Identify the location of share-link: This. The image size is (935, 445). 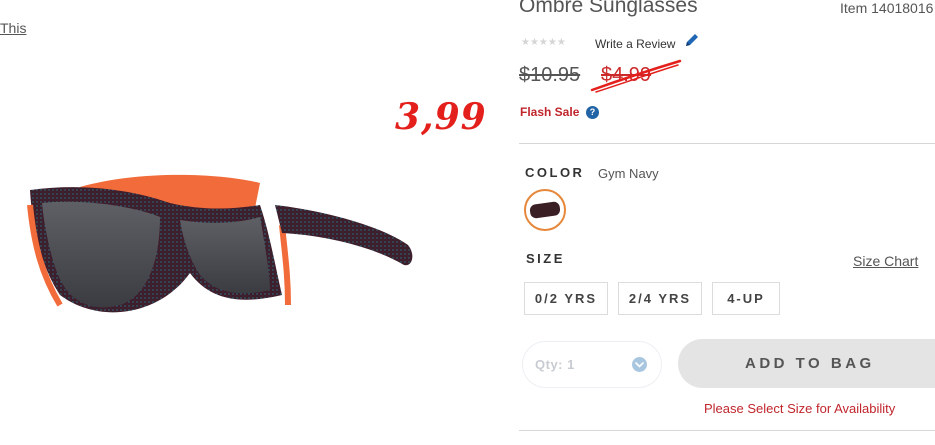
(13, 28).